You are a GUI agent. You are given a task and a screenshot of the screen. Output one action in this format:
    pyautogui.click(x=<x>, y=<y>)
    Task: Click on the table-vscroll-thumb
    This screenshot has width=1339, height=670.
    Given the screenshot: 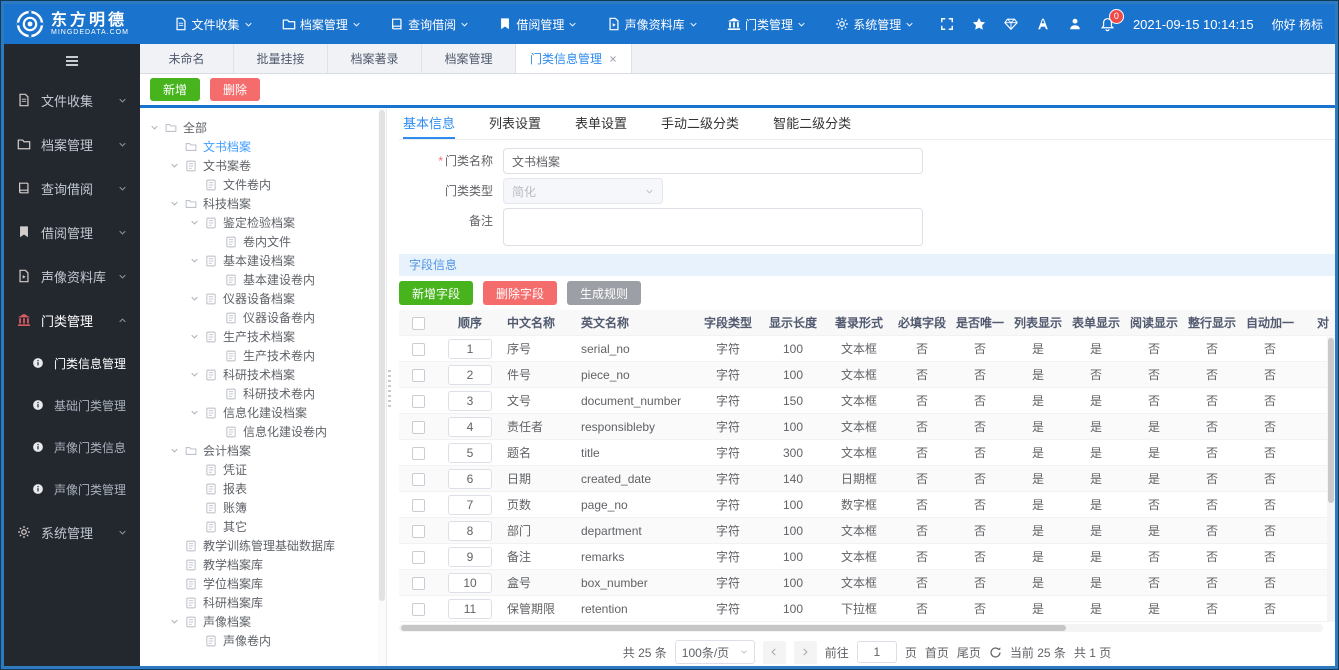 What is the action you would take?
    pyautogui.click(x=1331, y=421)
    